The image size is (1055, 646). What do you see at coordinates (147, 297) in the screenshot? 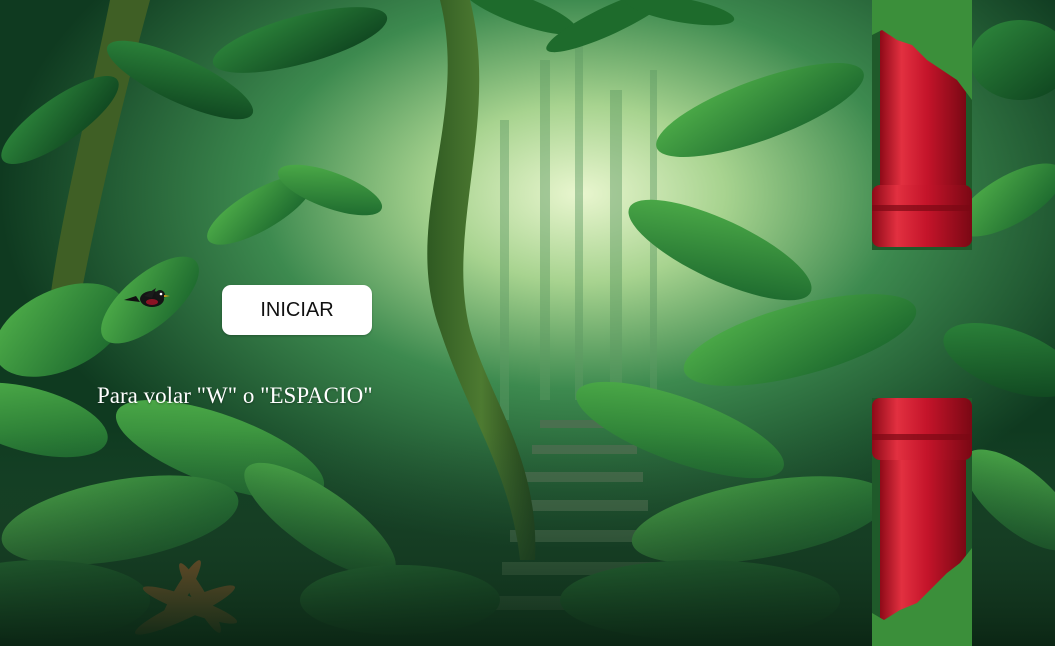
I see `bird-icon` at bounding box center [147, 297].